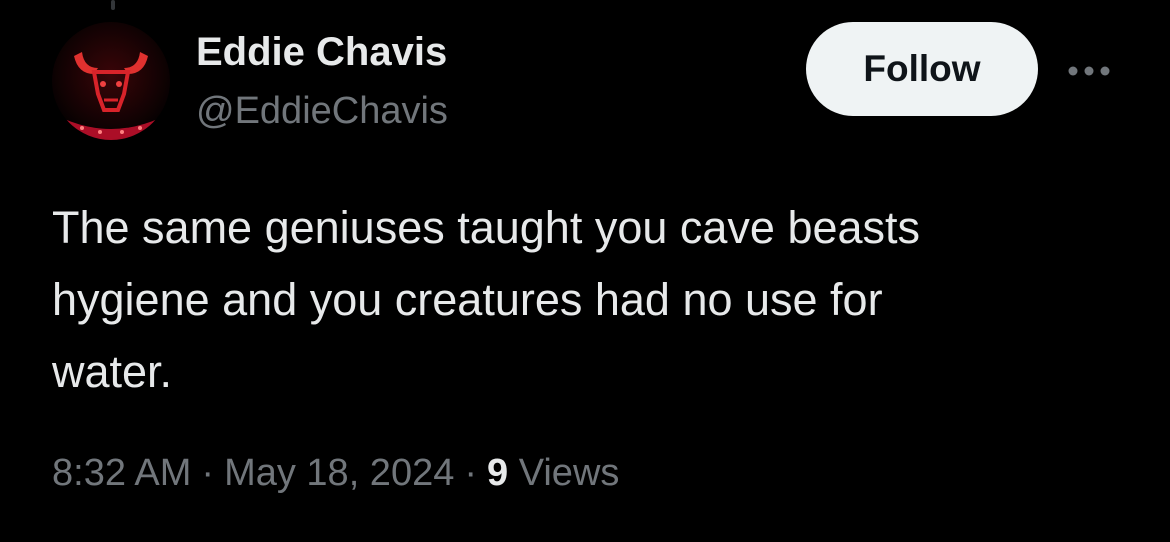  What do you see at coordinates (569, 473) in the screenshot?
I see `views-label: Views` at bounding box center [569, 473].